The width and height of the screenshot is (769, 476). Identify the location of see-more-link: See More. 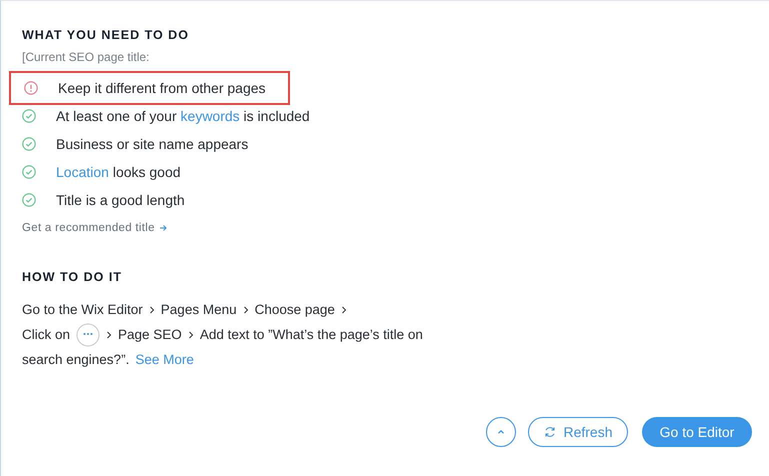
(164, 359).